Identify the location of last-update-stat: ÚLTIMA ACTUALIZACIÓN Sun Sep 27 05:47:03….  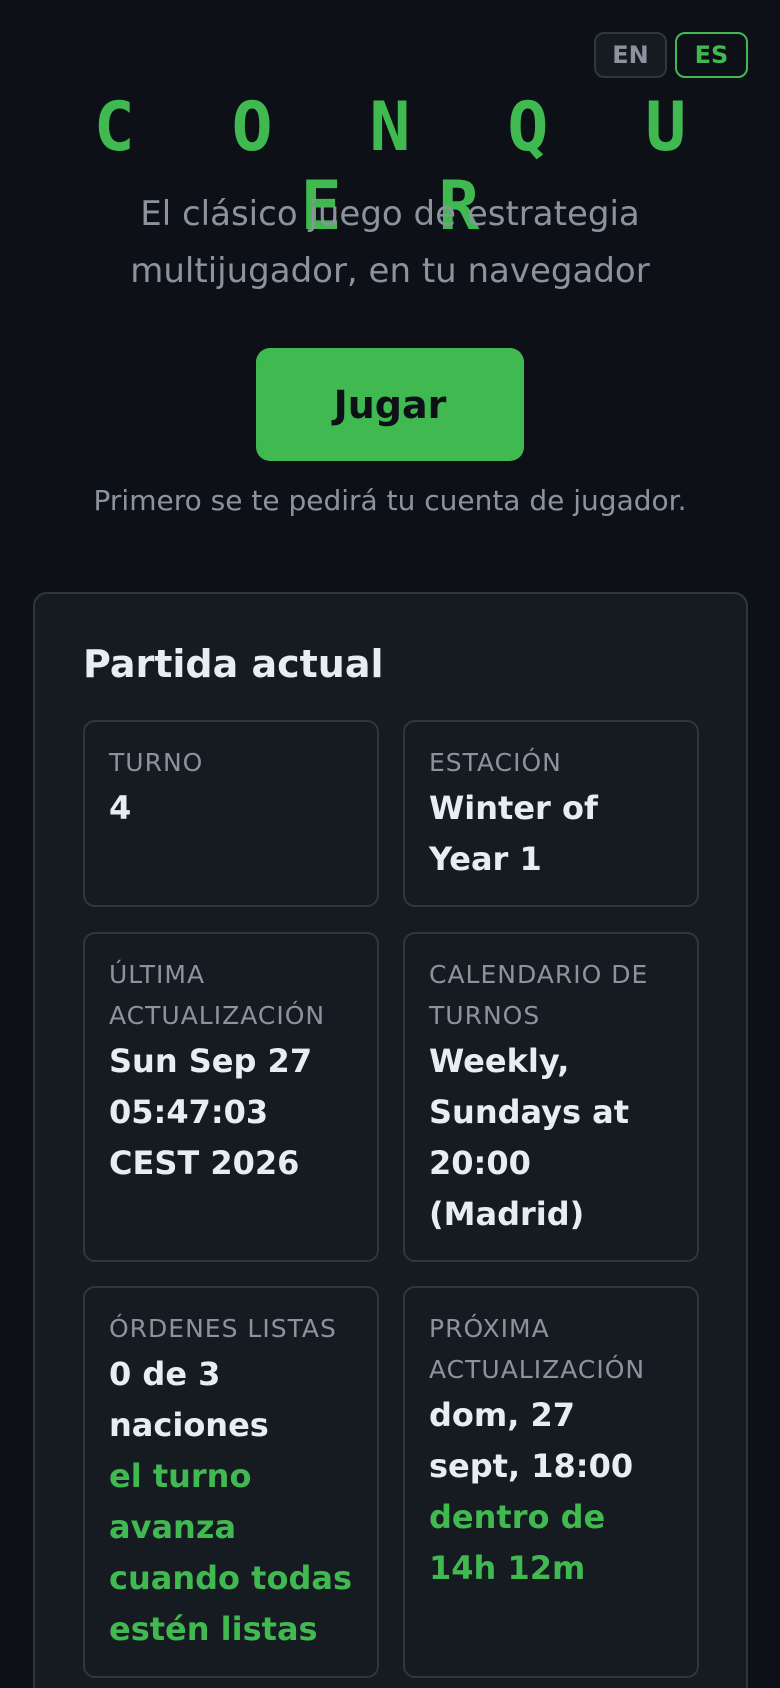
(231, 1097).